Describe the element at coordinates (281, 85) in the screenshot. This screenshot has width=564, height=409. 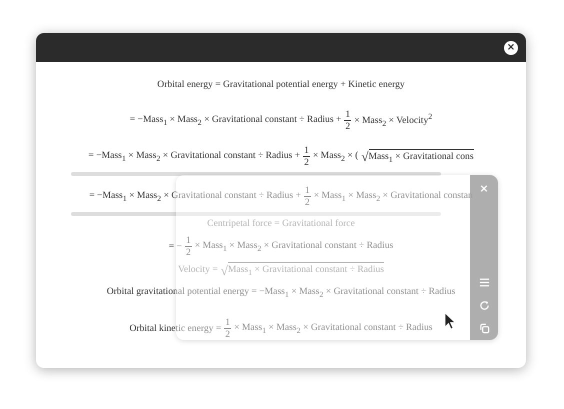
I see `equation: Orbital energy = Gravitational potential energy + Kinetic energy` at that location.